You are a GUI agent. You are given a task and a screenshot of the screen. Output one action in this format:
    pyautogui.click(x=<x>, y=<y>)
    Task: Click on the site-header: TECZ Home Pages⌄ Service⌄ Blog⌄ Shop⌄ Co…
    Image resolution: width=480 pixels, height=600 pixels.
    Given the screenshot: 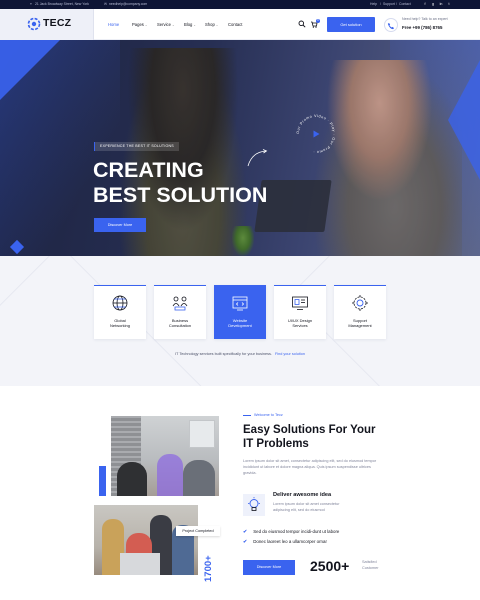 What is the action you would take?
    pyautogui.click(x=240, y=24)
    